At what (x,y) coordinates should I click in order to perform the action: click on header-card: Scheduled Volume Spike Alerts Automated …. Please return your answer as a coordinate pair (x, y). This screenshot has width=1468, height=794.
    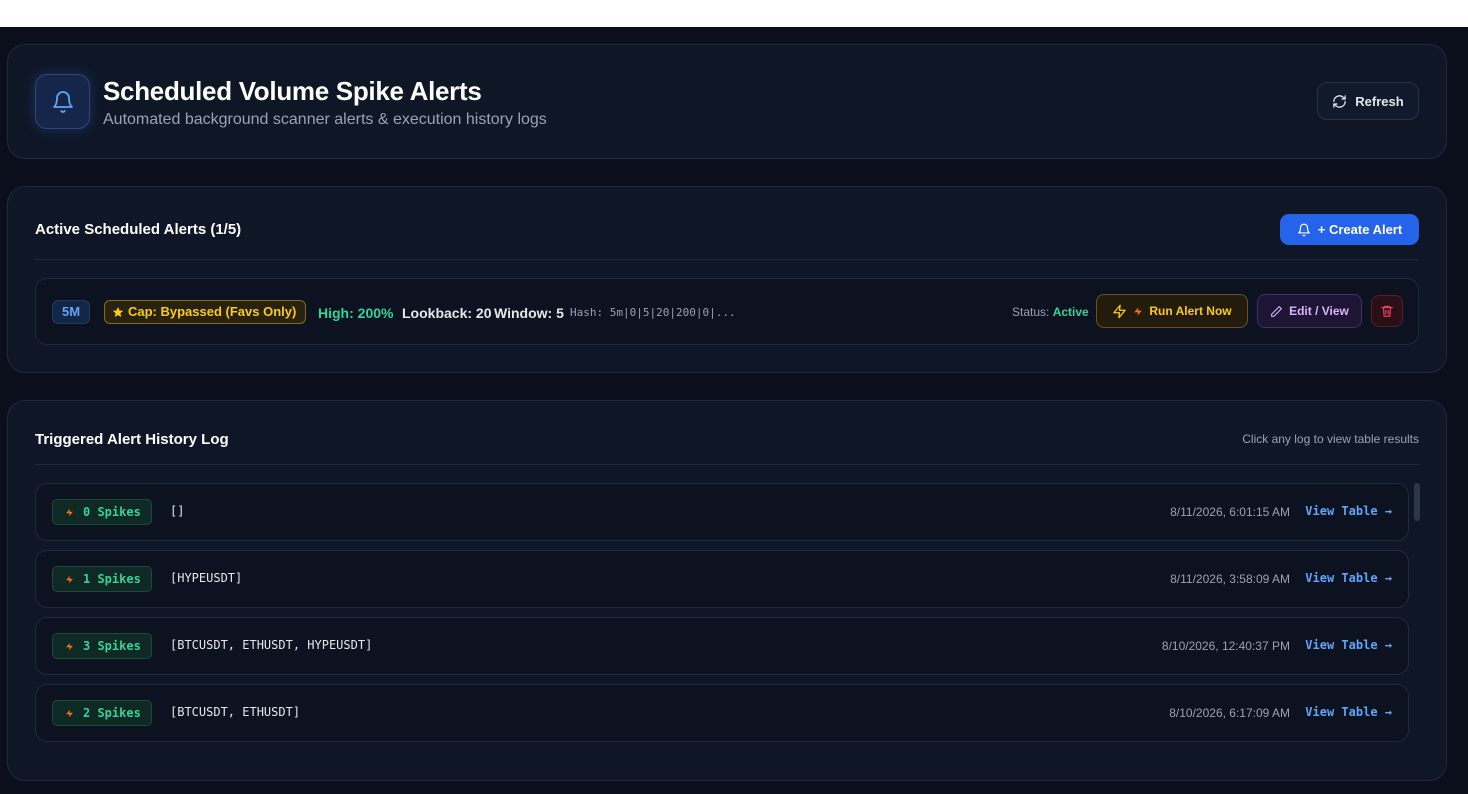
    Looking at the image, I should click on (727, 101).